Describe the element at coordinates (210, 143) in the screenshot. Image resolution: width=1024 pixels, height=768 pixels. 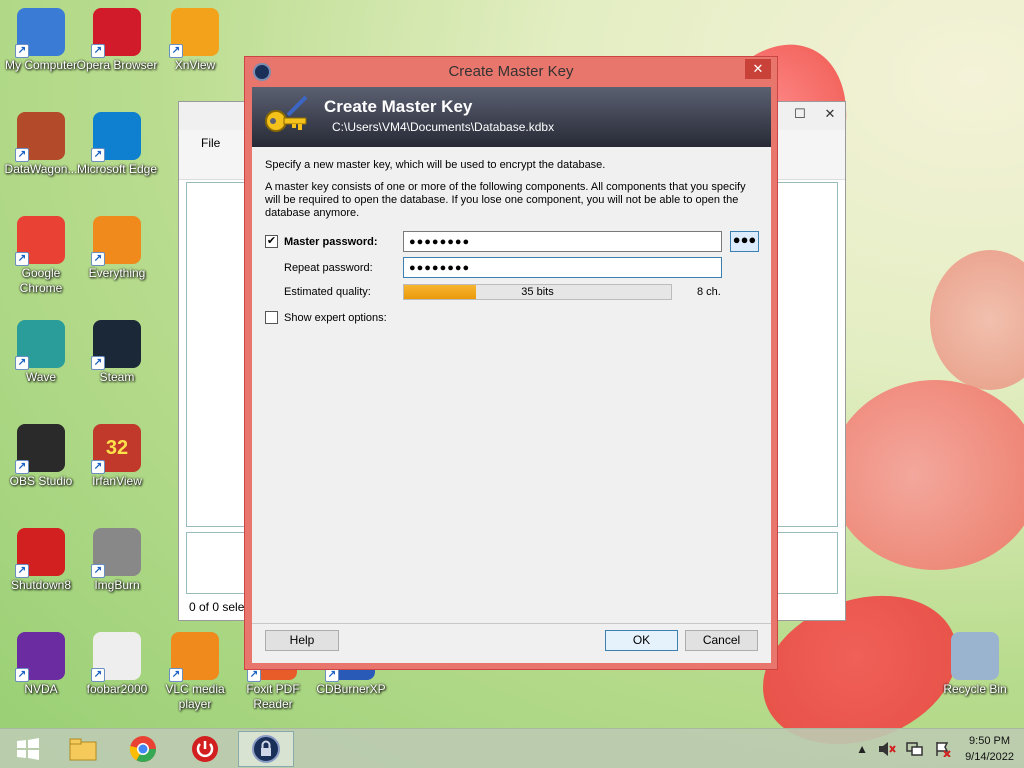
I see `menu-file: File` at that location.